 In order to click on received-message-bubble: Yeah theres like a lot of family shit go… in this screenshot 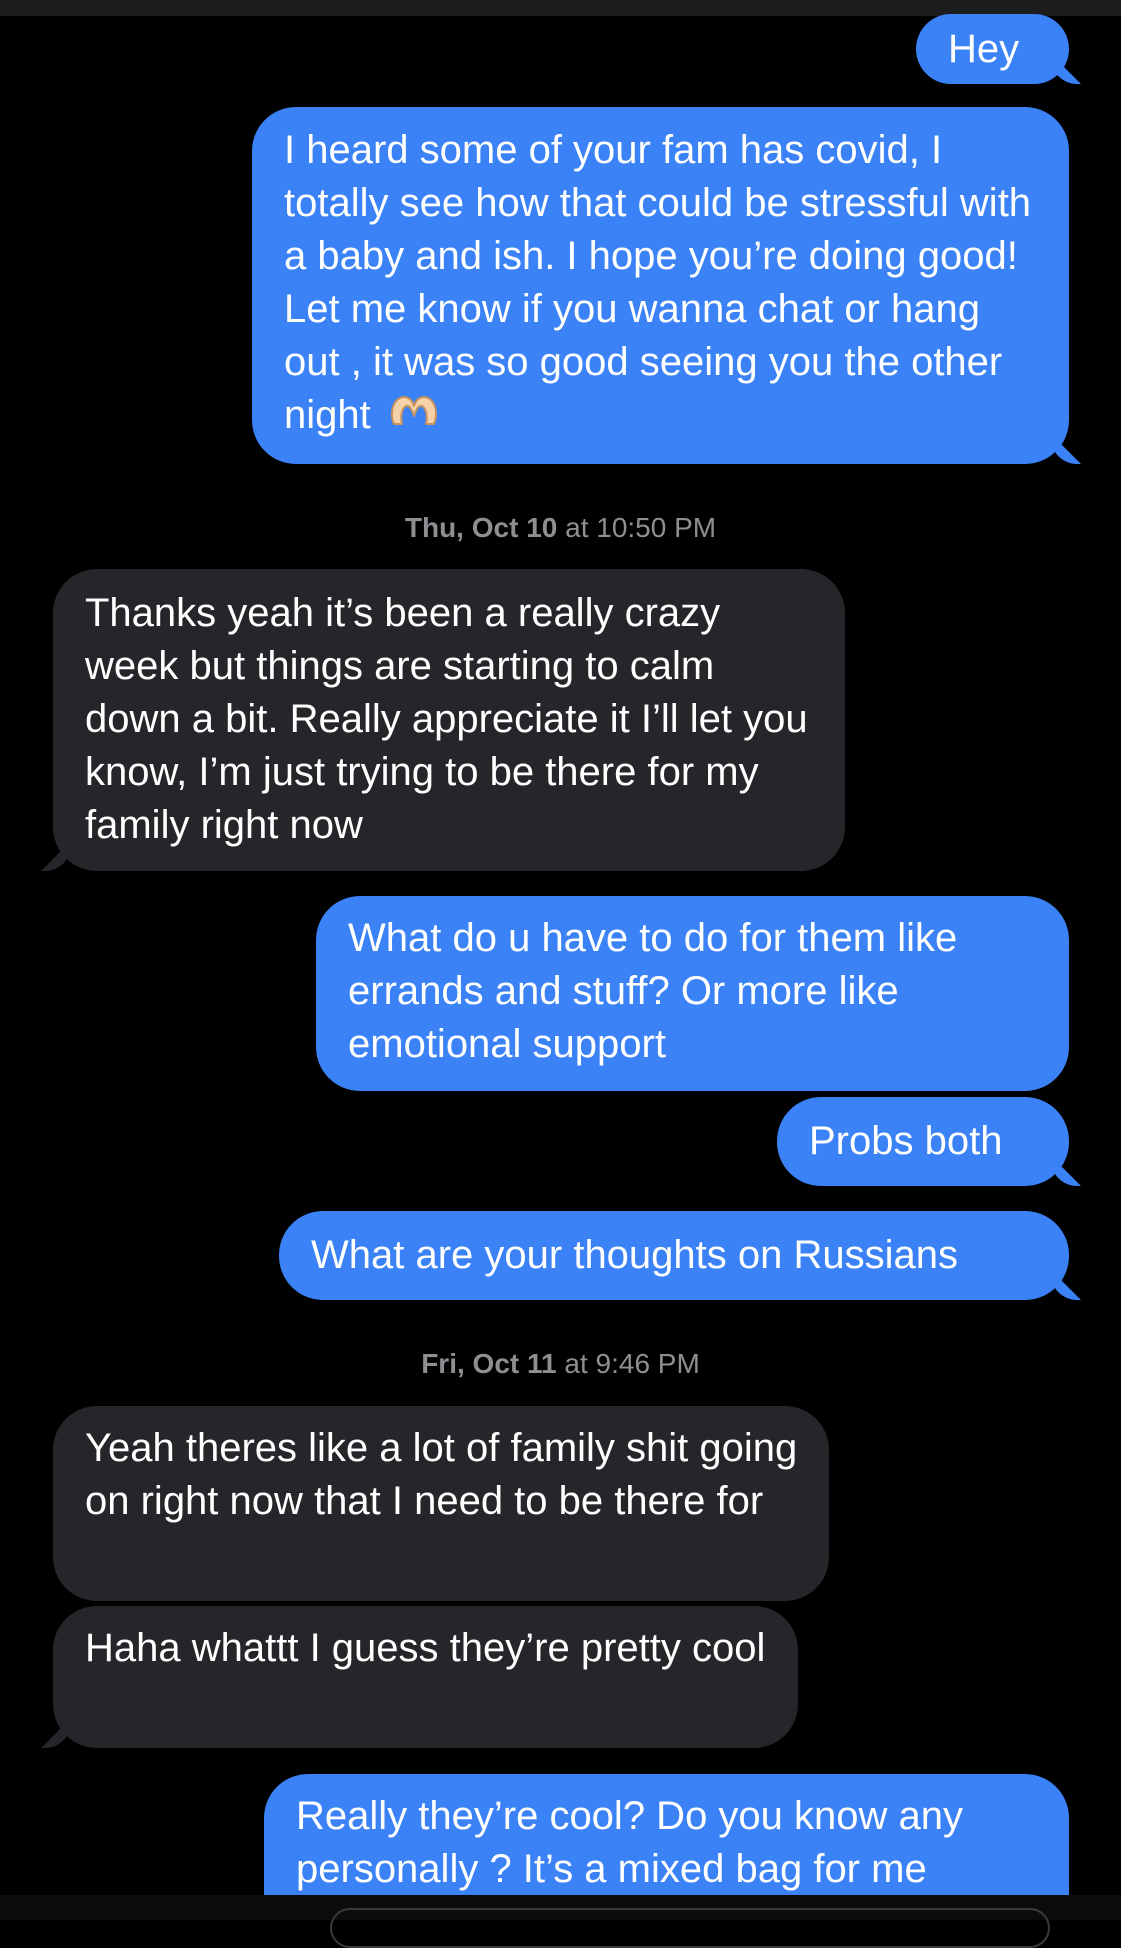, I will do `click(441, 1503)`.